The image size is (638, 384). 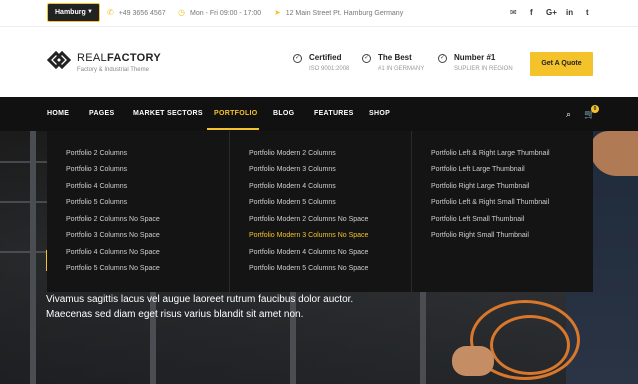 What do you see at coordinates (513, 12) in the screenshot?
I see `email-icon: ✉` at bounding box center [513, 12].